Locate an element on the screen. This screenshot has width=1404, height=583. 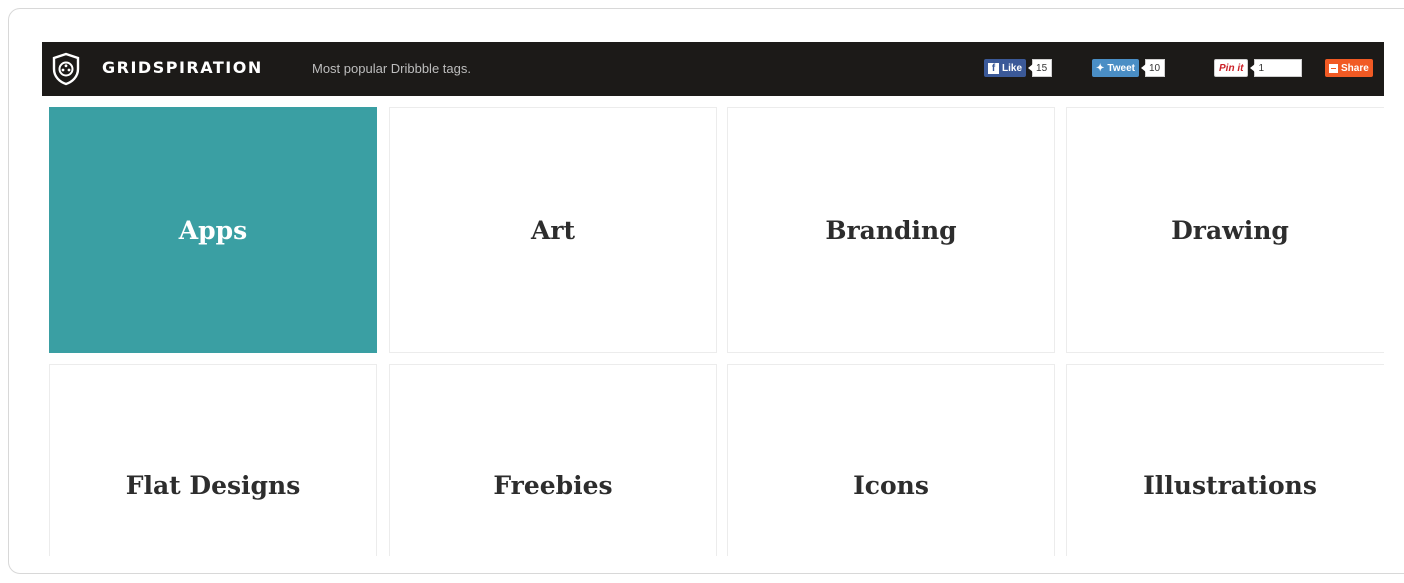
brand-title: GRIDSPIRATION is located at coordinates (182, 67).